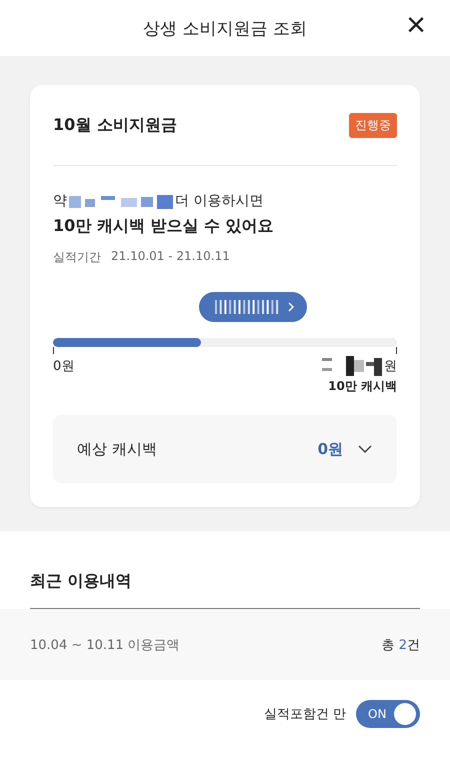 The width and height of the screenshot is (450, 765). What do you see at coordinates (225, 449) in the screenshot?
I see `expected-cashback-row: 예상 캐시백 0원` at bounding box center [225, 449].